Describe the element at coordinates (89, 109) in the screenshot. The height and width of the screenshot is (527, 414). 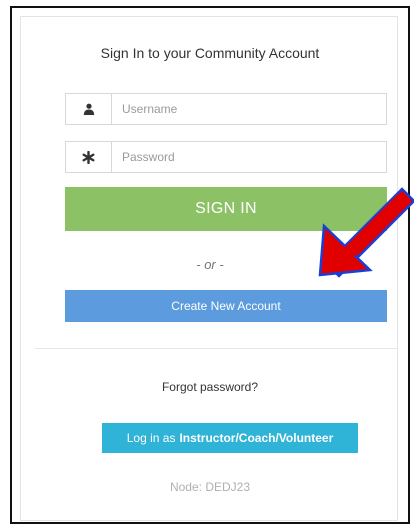
I see `user-icon` at that location.